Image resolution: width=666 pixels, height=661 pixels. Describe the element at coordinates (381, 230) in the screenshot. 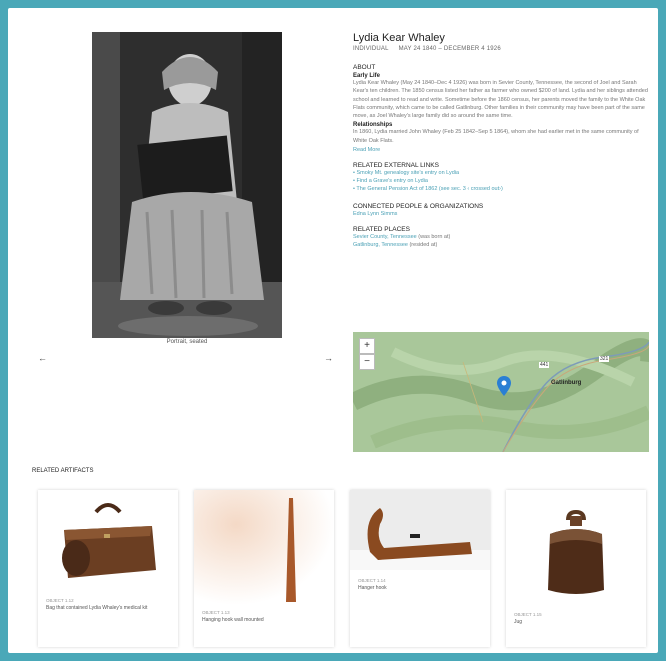

I see `places-heading: RELATED PLACES` at that location.